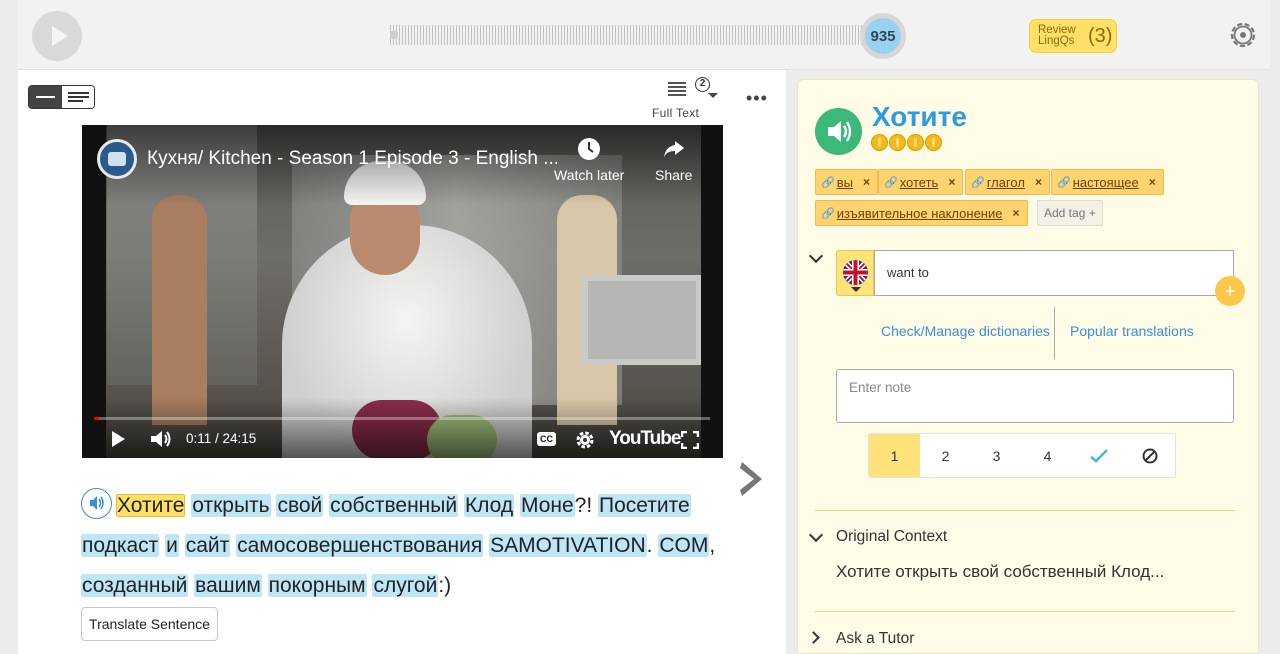  Describe the element at coordinates (856, 289) in the screenshot. I see `chevron-down-icon` at that location.